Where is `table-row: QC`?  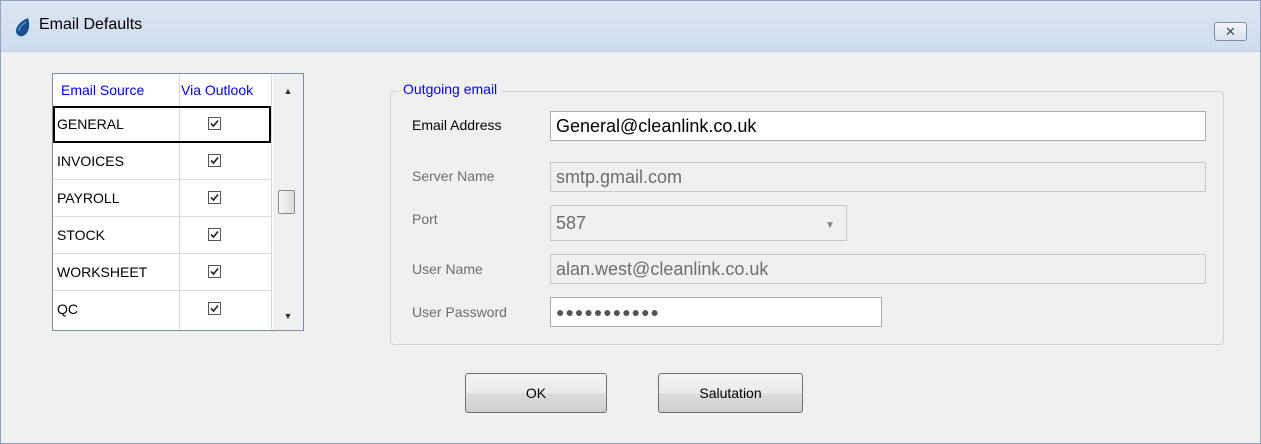
table-row: QC is located at coordinates (162, 309).